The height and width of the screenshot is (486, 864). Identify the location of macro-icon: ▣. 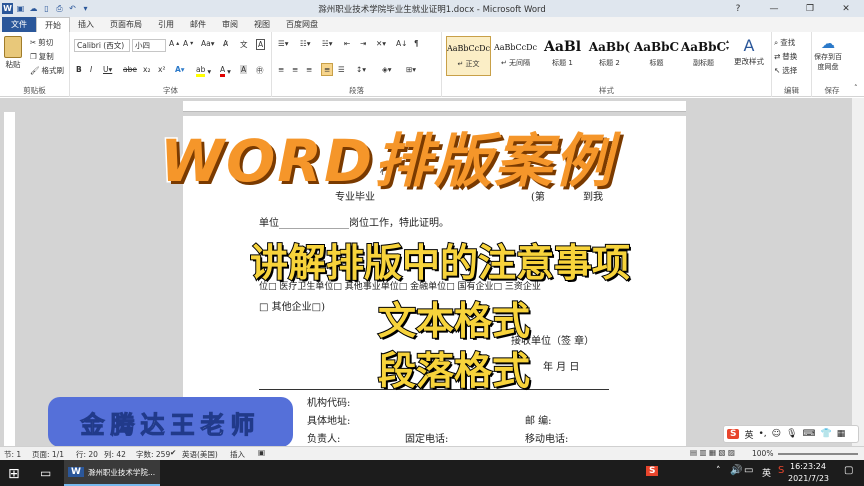
(261, 452).